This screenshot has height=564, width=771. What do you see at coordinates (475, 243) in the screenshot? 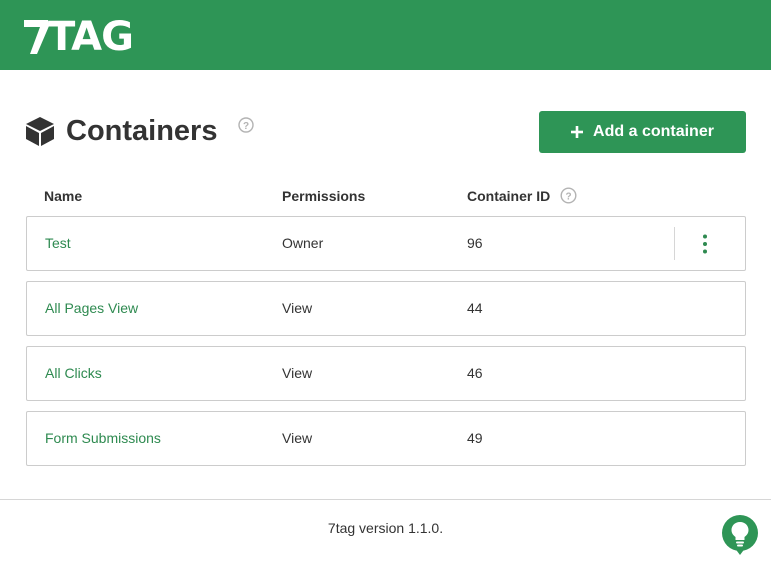
I see `container-id: 96` at bounding box center [475, 243].